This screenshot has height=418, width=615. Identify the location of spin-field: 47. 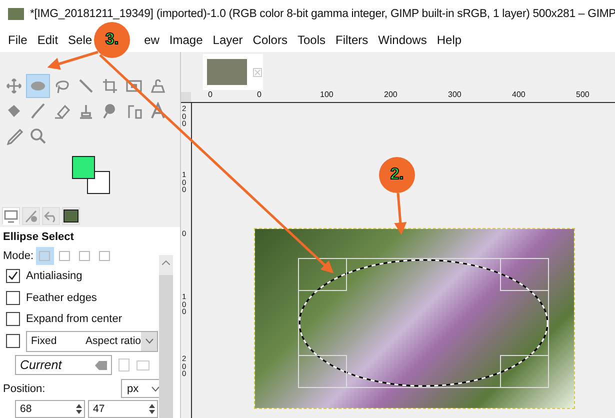
(123, 409).